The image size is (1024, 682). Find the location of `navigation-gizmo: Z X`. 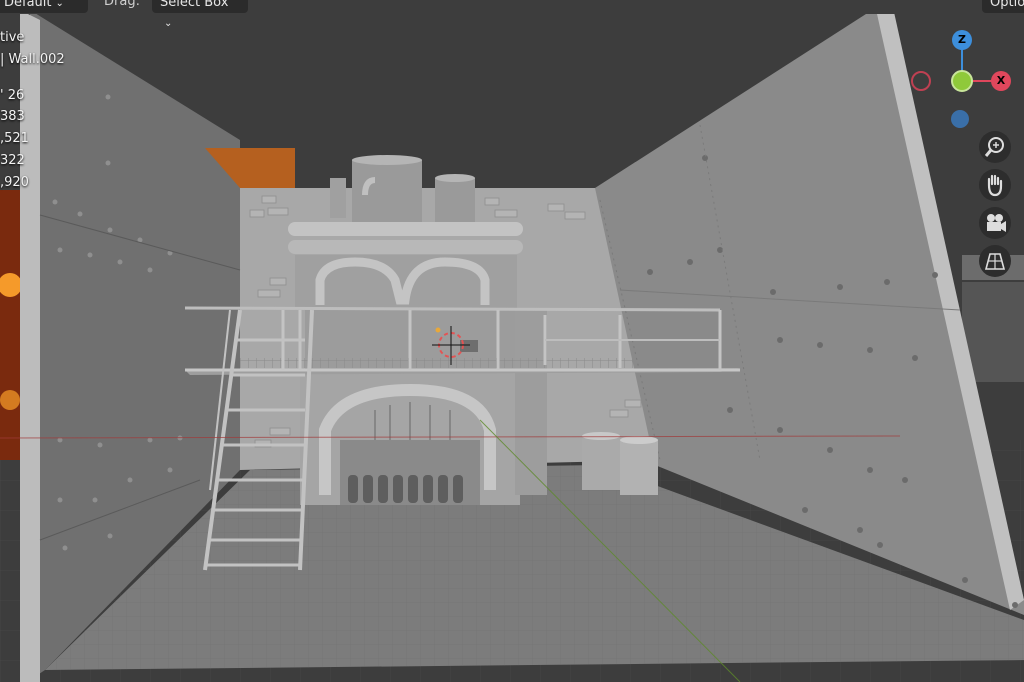

navigation-gizmo: Z X is located at coordinates (960, 80).